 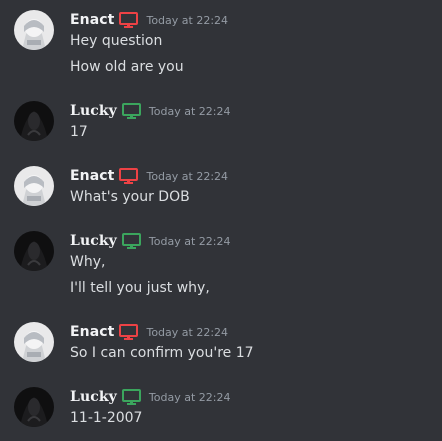 I want to click on message-text: So I can confirm you're 17, so click(x=162, y=353).